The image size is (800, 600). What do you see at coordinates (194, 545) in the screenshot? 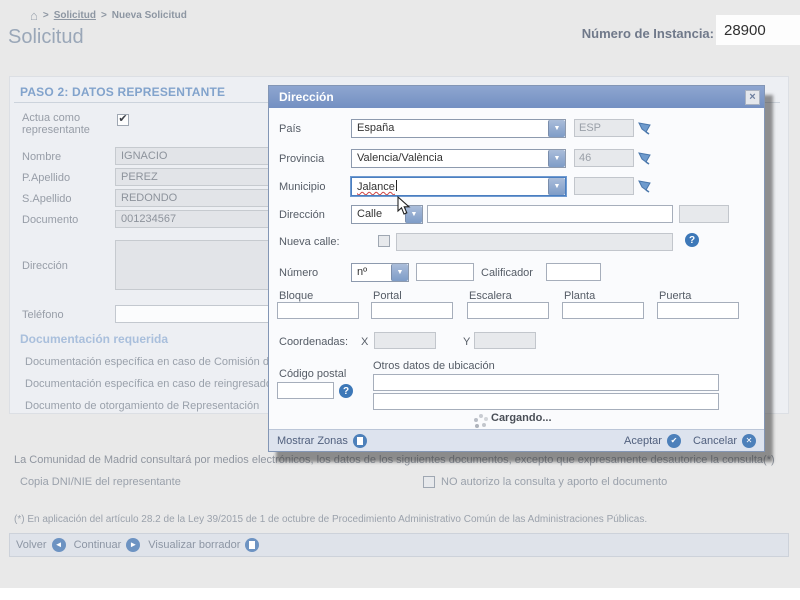
I see `visualizar-label: Visualizar borrador` at bounding box center [194, 545].